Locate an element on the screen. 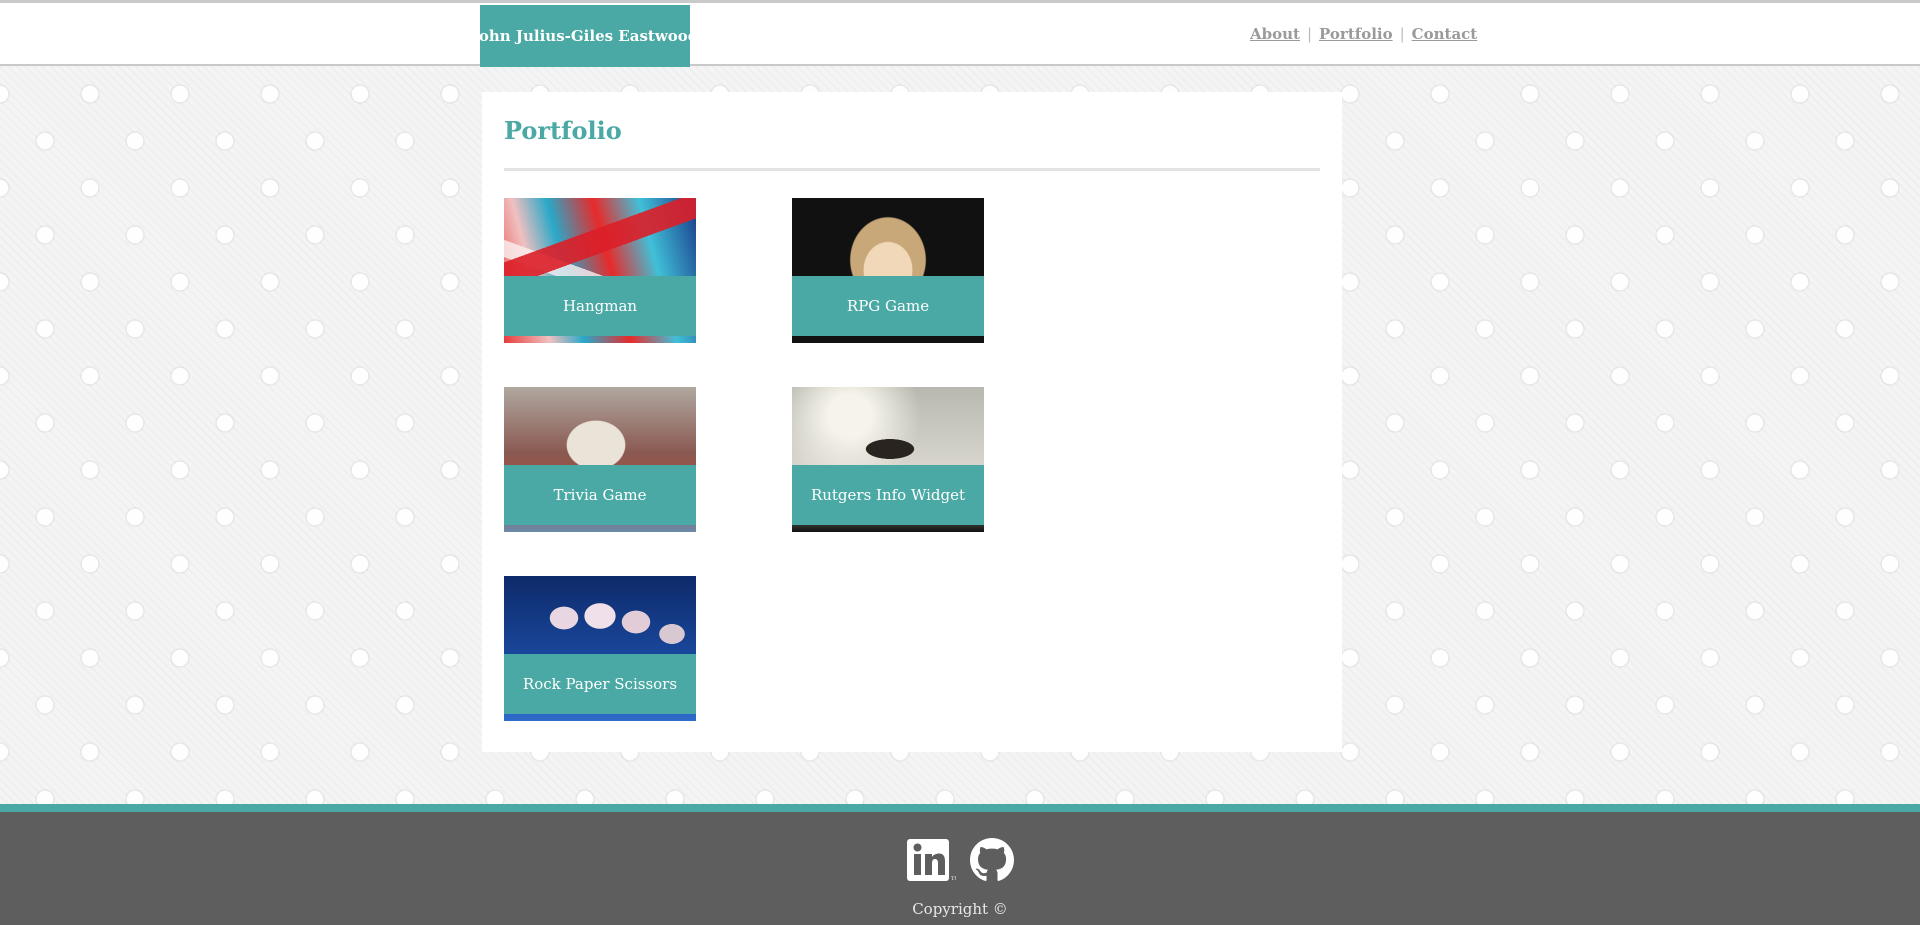 Image resolution: width=1920 pixels, height=925 pixels. title-divider is located at coordinates (912, 169).